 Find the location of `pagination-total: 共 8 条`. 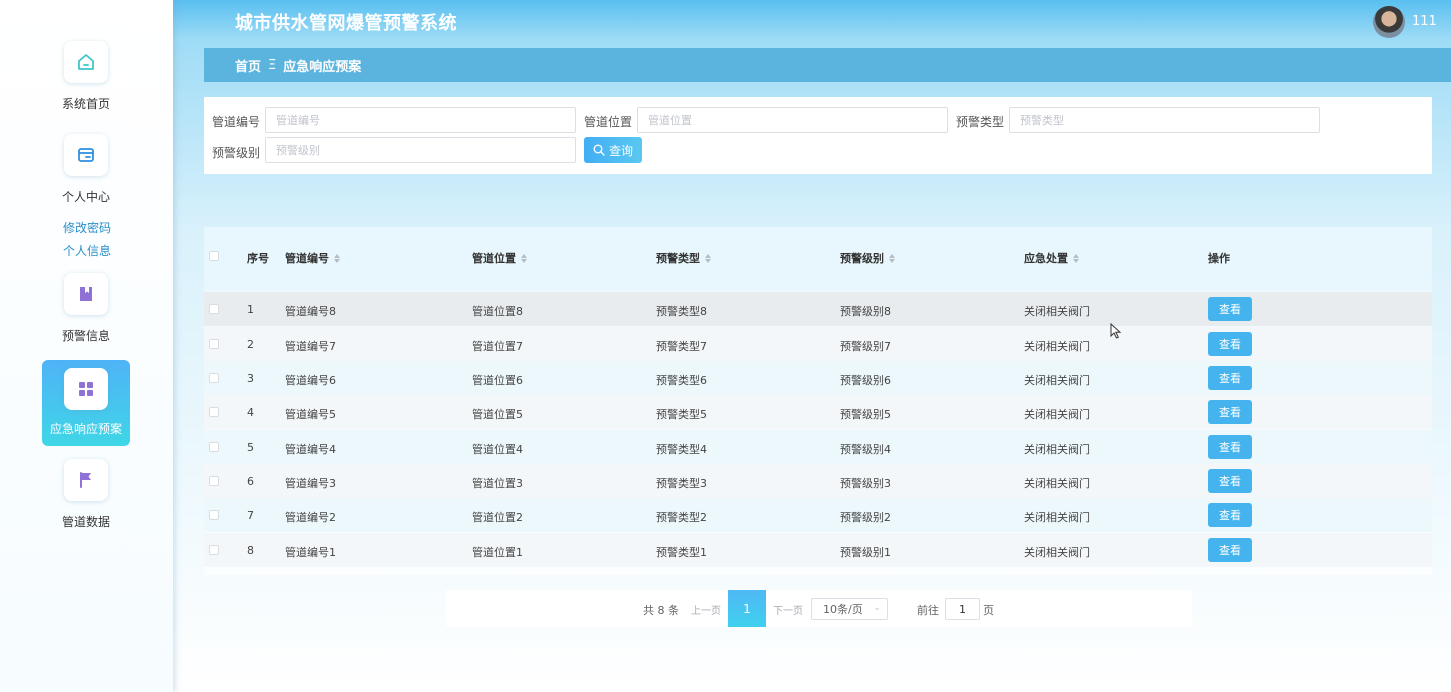

pagination-total: 共 8 条 is located at coordinates (661, 610).